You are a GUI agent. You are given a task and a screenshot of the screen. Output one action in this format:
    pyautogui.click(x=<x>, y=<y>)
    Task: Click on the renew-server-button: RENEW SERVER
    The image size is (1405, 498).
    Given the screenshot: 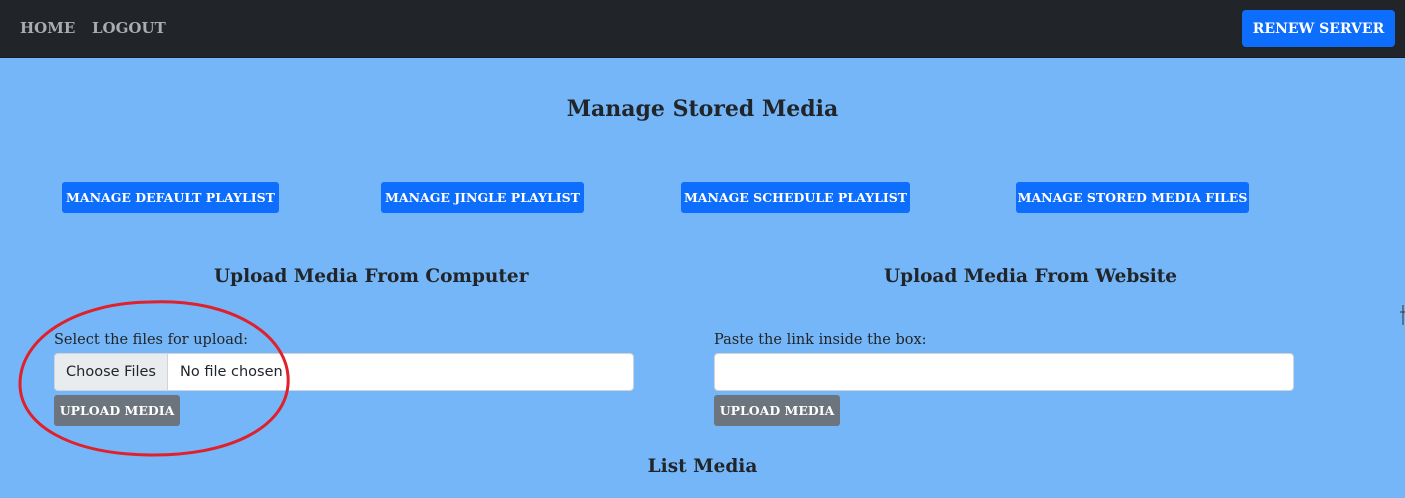 What is the action you would take?
    pyautogui.click(x=1318, y=28)
    